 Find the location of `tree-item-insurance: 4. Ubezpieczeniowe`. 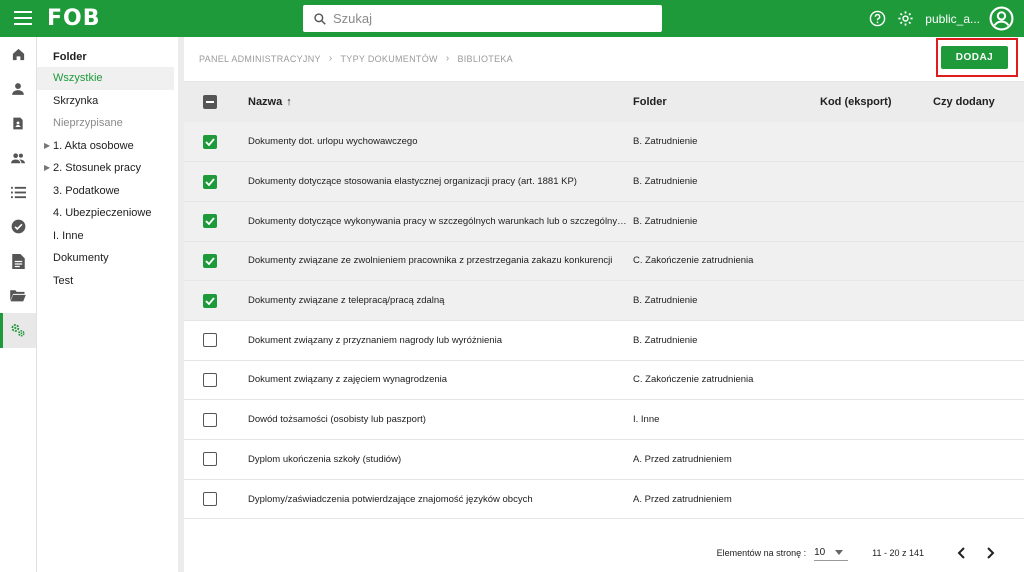

tree-item-insurance: 4. Ubezpieczeniowe is located at coordinates (107, 213).